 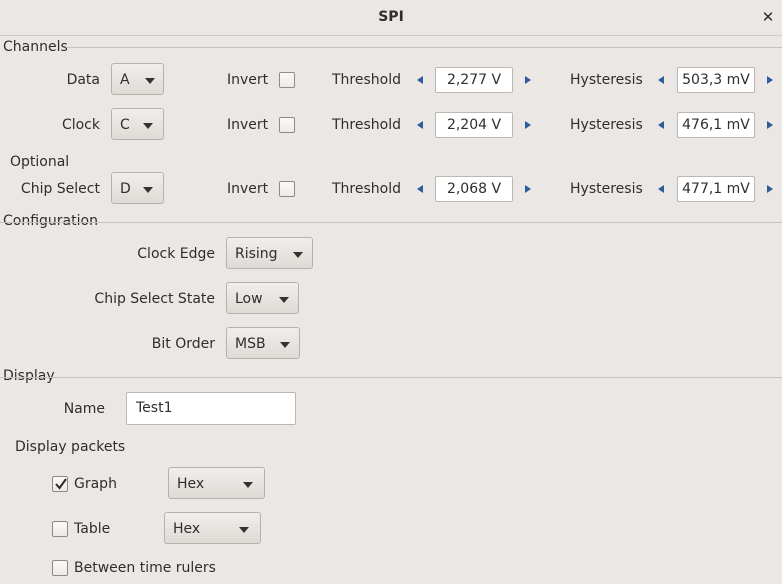 I want to click on chip-select-label: Chip Select, so click(x=60, y=189).